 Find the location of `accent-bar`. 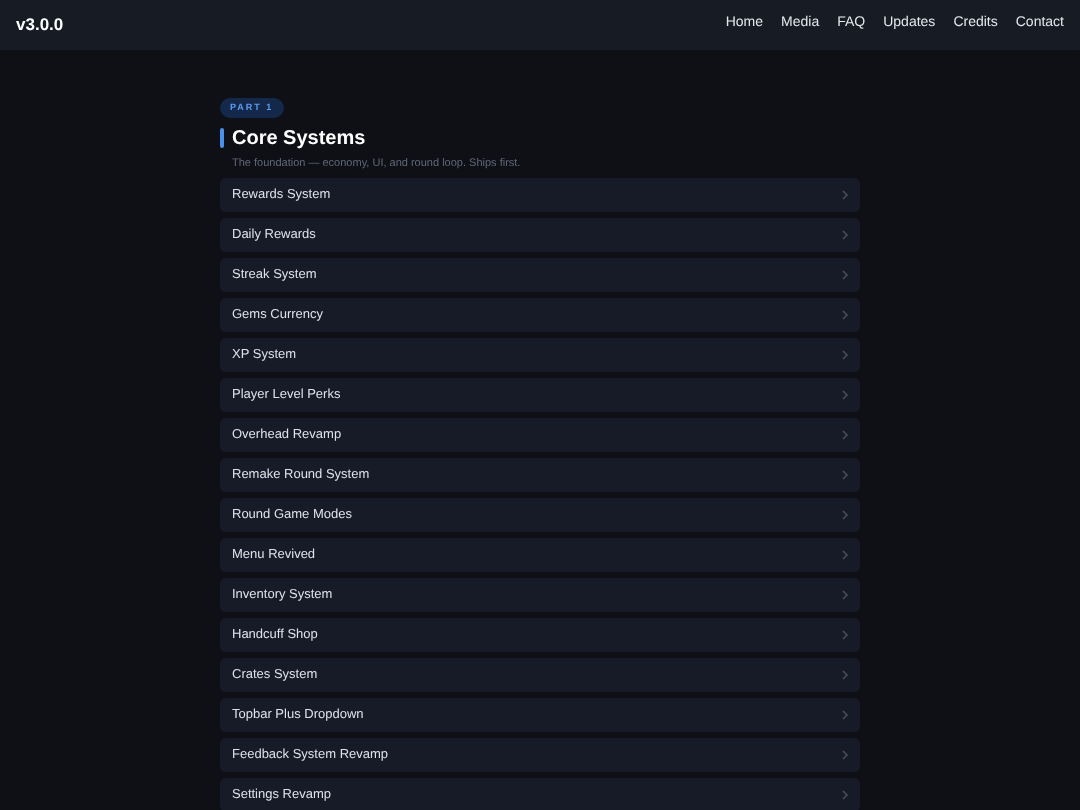

accent-bar is located at coordinates (222, 138).